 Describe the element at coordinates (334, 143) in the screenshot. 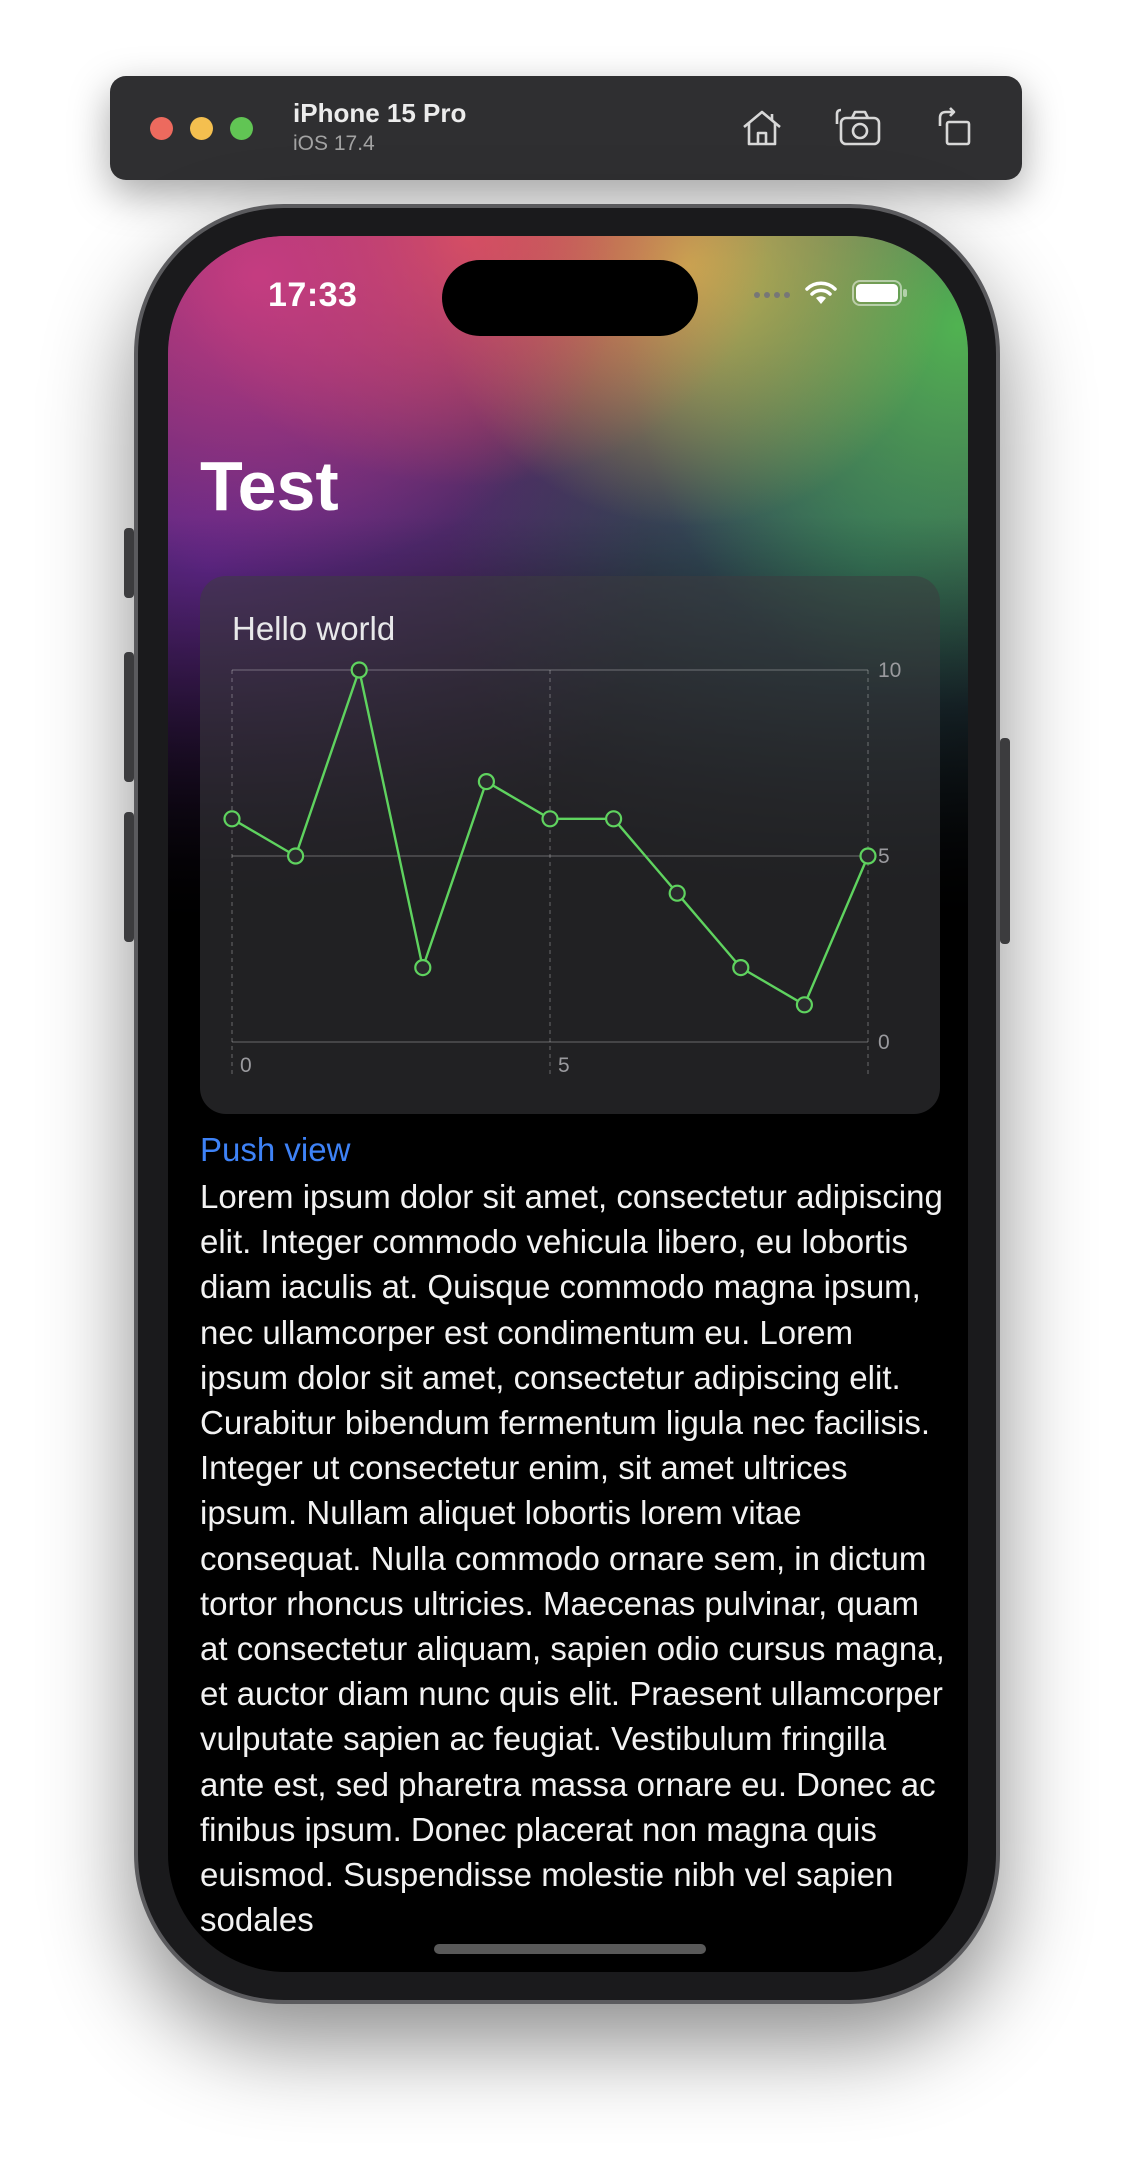

I see `os-version: iOS 17.4` at that location.